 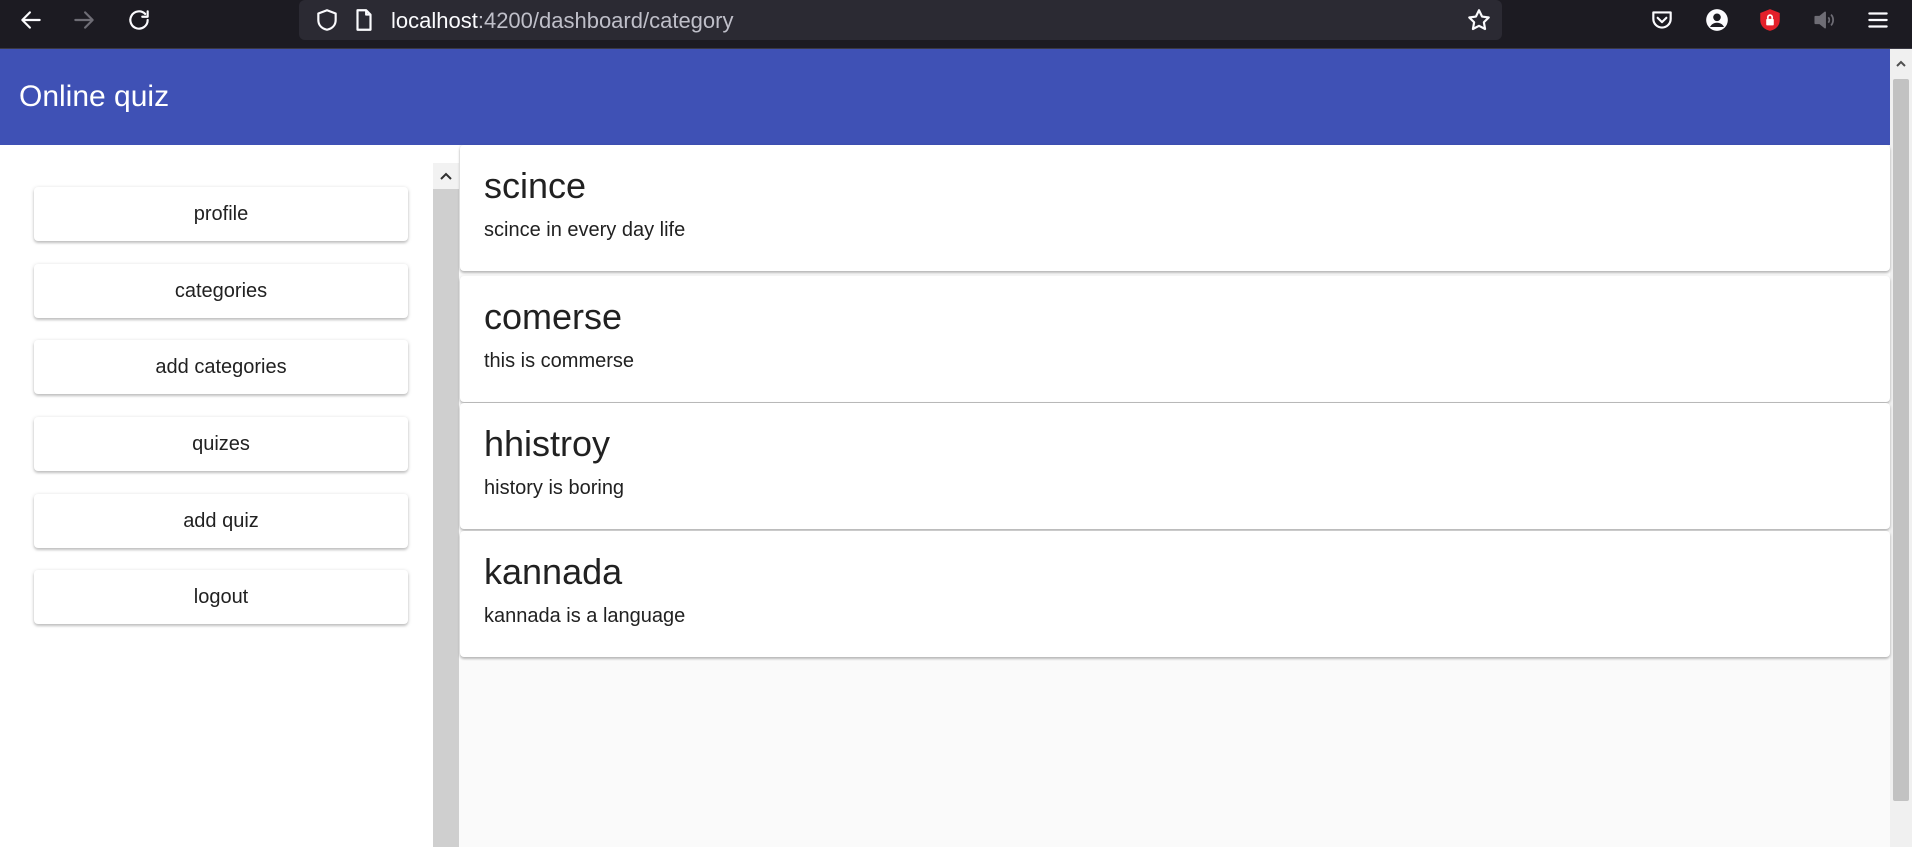 What do you see at coordinates (1175, 594) in the screenshot?
I see `category-card: kannada kannada is a language` at bounding box center [1175, 594].